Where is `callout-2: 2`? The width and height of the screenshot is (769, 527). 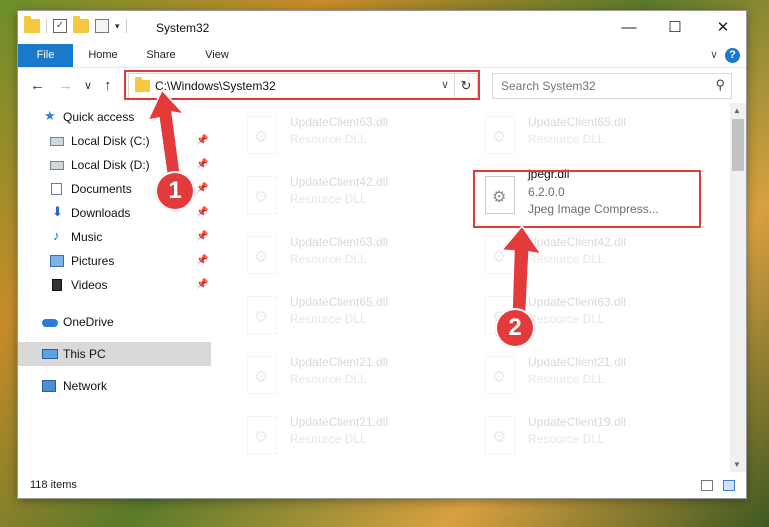 callout-2: 2 is located at coordinates (515, 328).